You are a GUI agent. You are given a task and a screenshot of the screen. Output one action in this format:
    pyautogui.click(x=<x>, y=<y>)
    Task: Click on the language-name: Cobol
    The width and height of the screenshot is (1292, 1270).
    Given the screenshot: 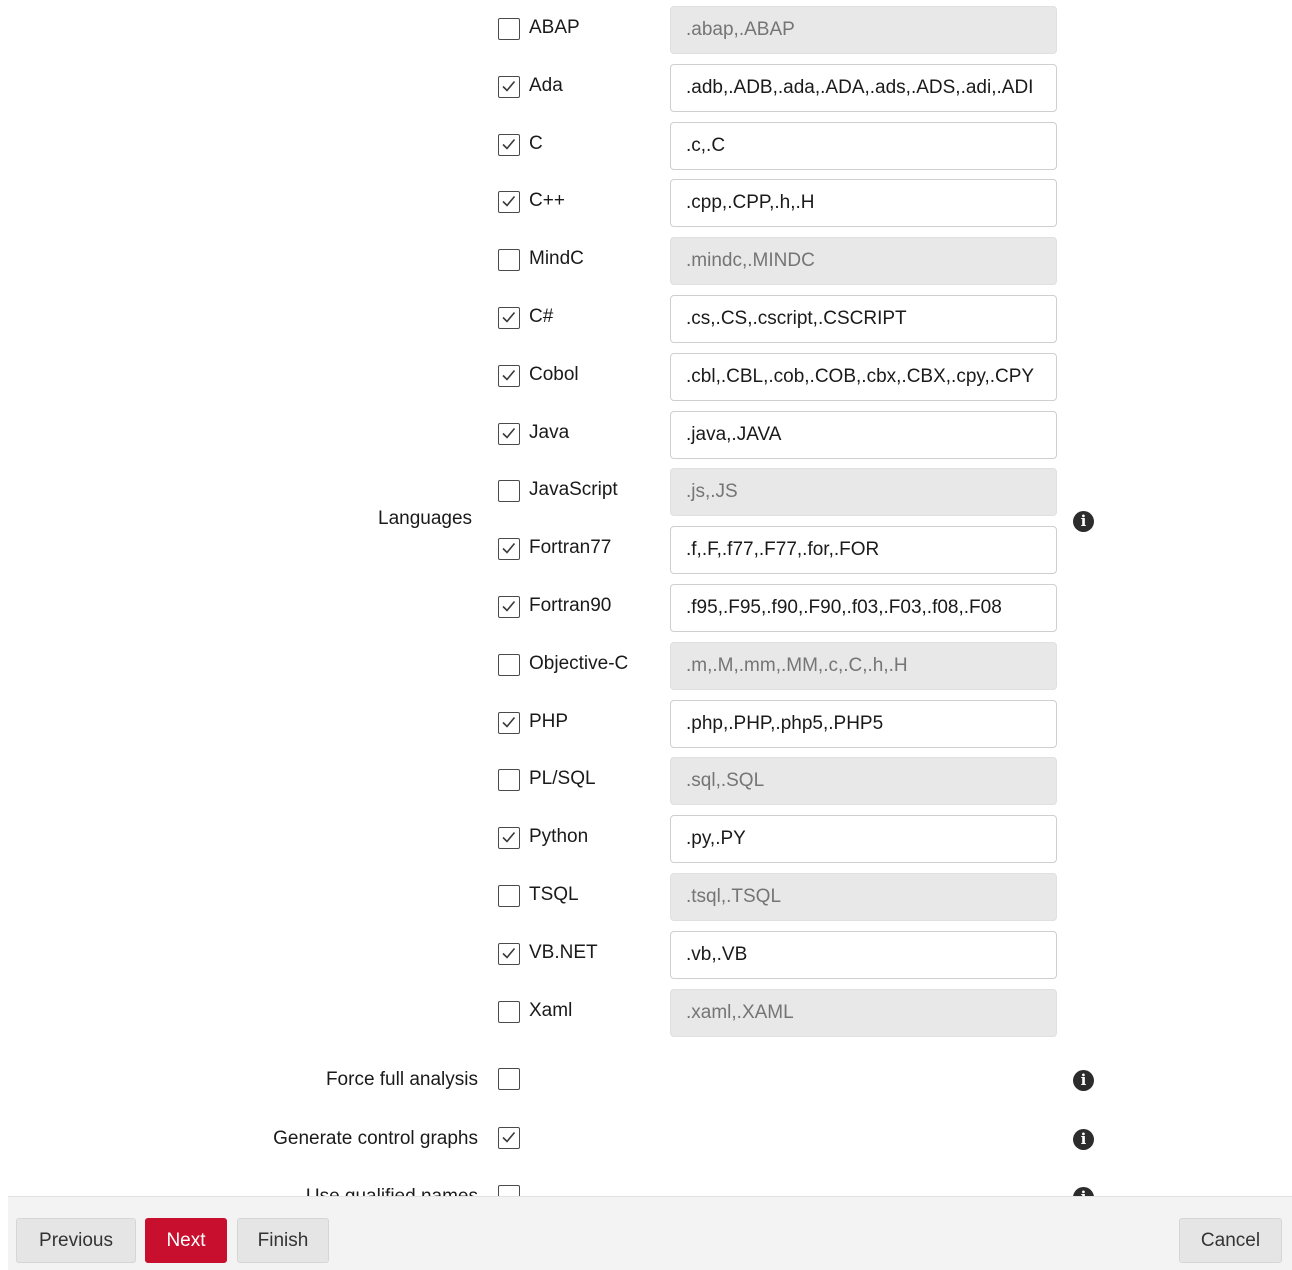 What is the action you would take?
    pyautogui.click(x=554, y=374)
    